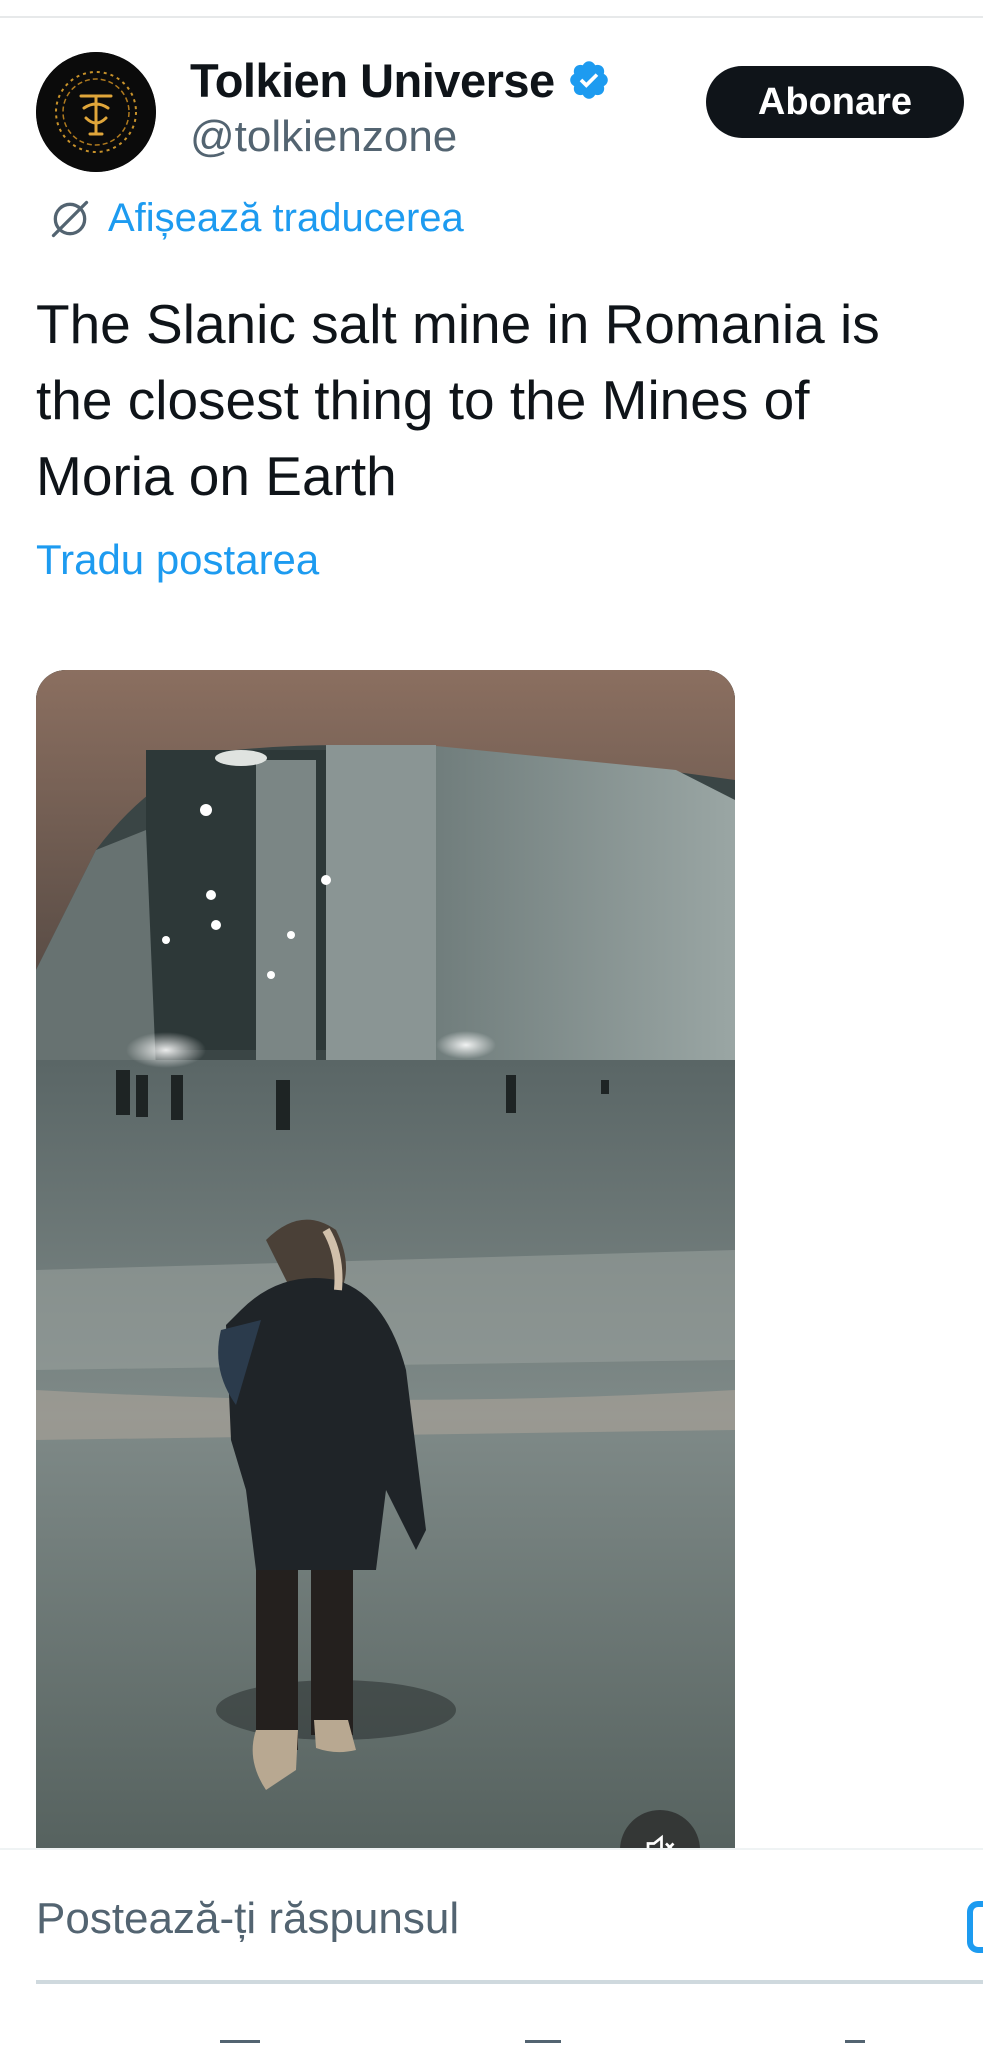 The height and width of the screenshot is (2051, 983). I want to click on subscribe-button: Abonare, so click(835, 102).